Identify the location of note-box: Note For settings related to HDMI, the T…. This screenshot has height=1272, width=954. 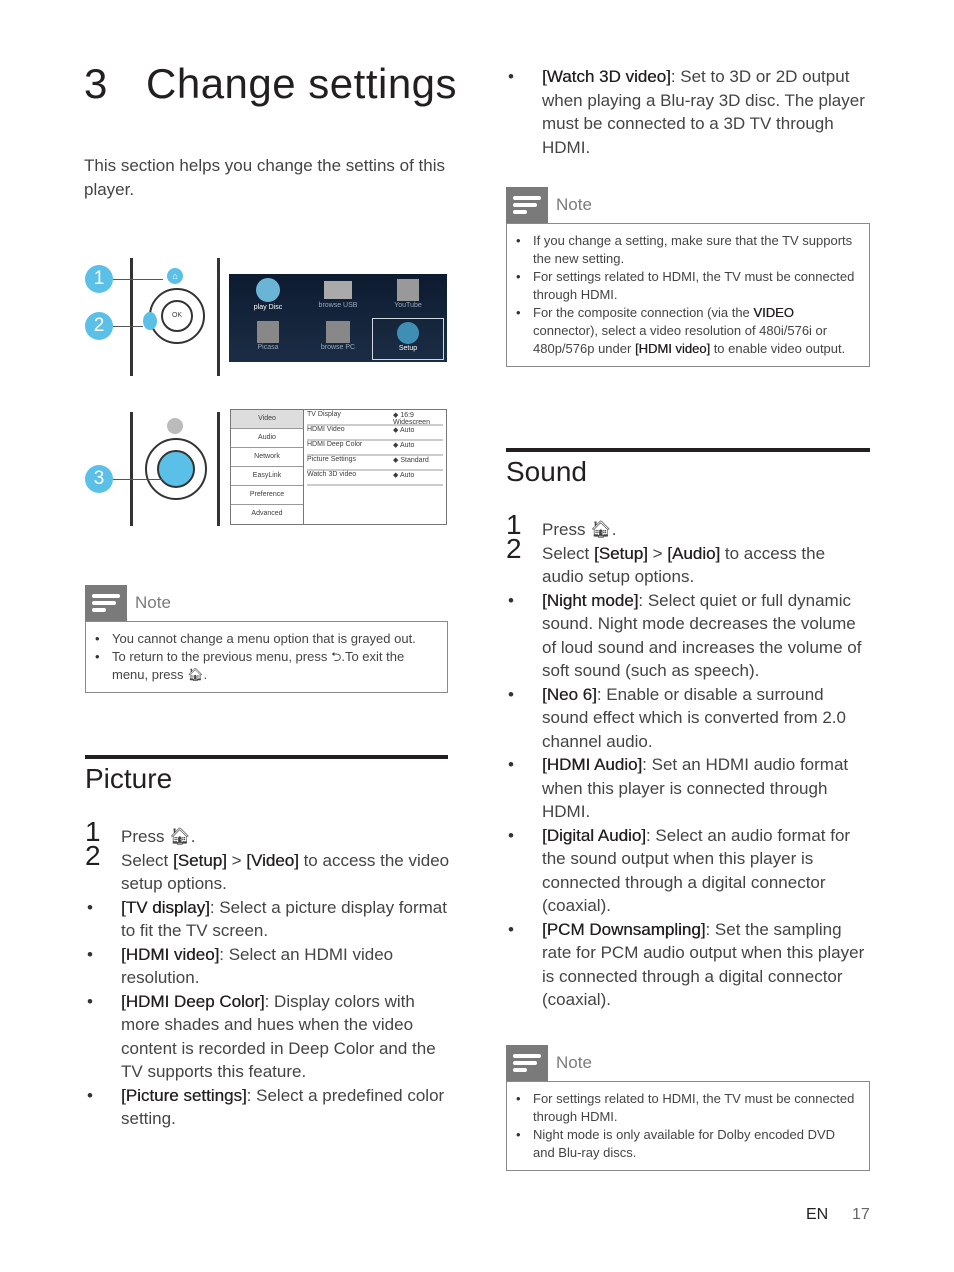
(688, 1108).